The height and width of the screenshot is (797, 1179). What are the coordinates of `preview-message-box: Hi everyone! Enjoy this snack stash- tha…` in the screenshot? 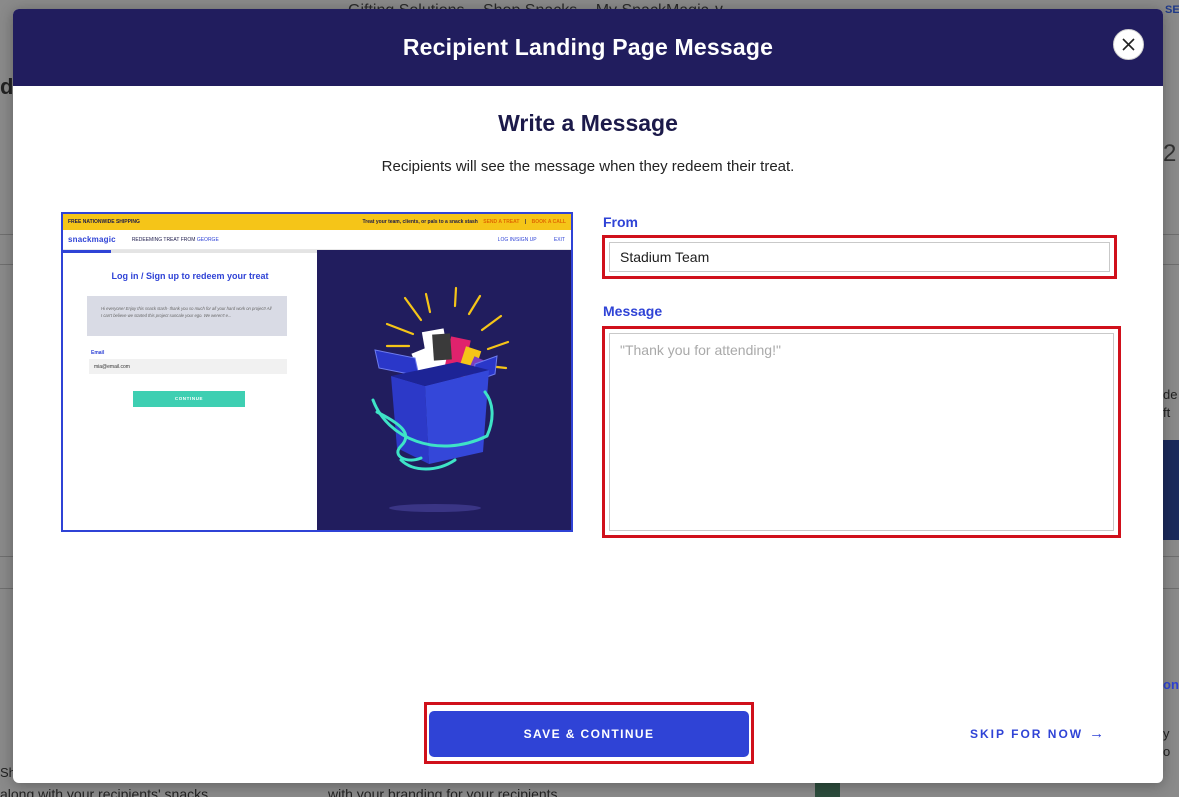 It's located at (187, 316).